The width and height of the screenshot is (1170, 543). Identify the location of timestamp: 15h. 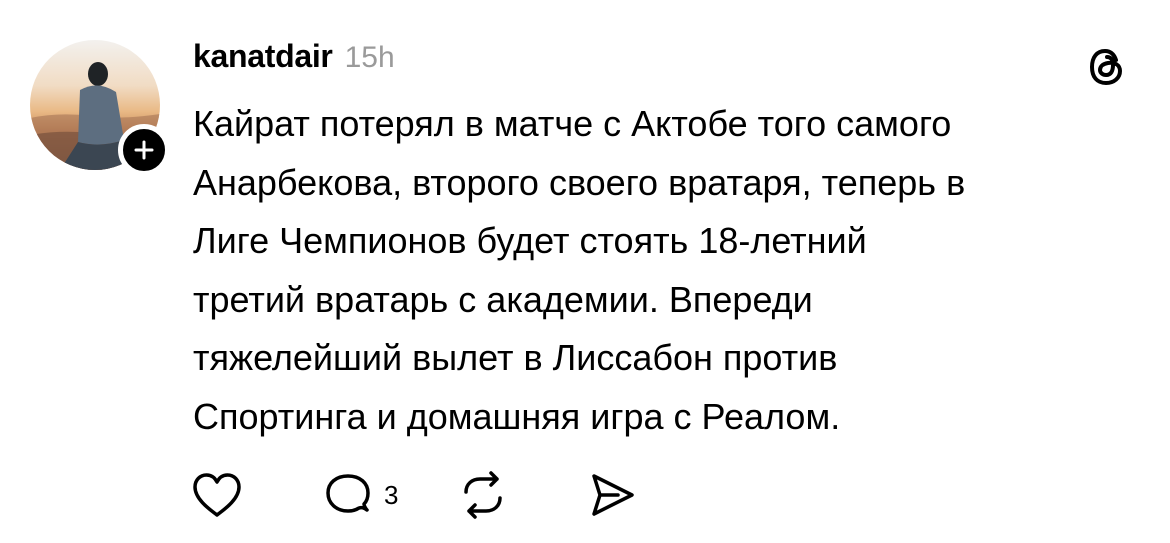
(369, 57).